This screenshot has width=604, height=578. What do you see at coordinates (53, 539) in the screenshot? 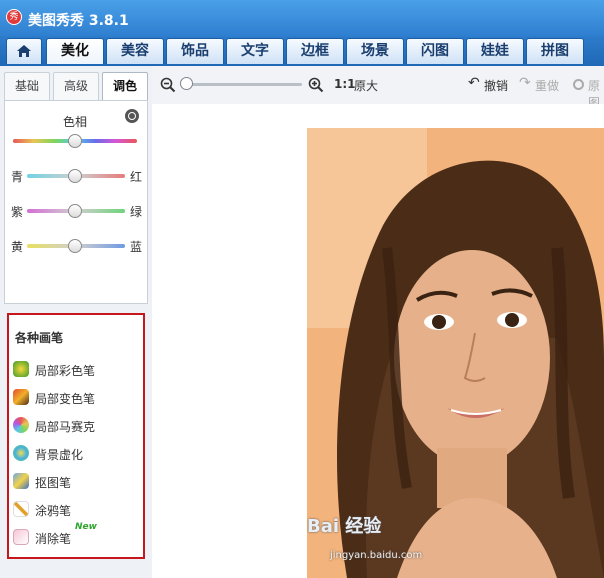
I see `brush-label: 消除笔` at bounding box center [53, 539].